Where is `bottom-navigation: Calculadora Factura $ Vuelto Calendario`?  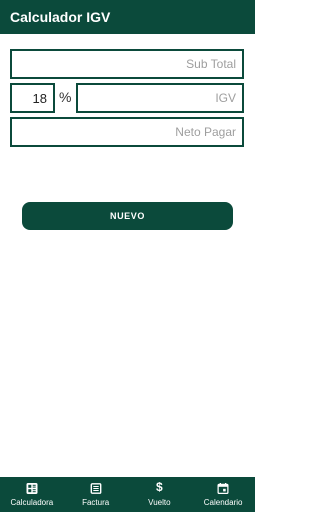 bottom-navigation: Calculadora Factura $ Vuelto Calendario is located at coordinates (127, 494).